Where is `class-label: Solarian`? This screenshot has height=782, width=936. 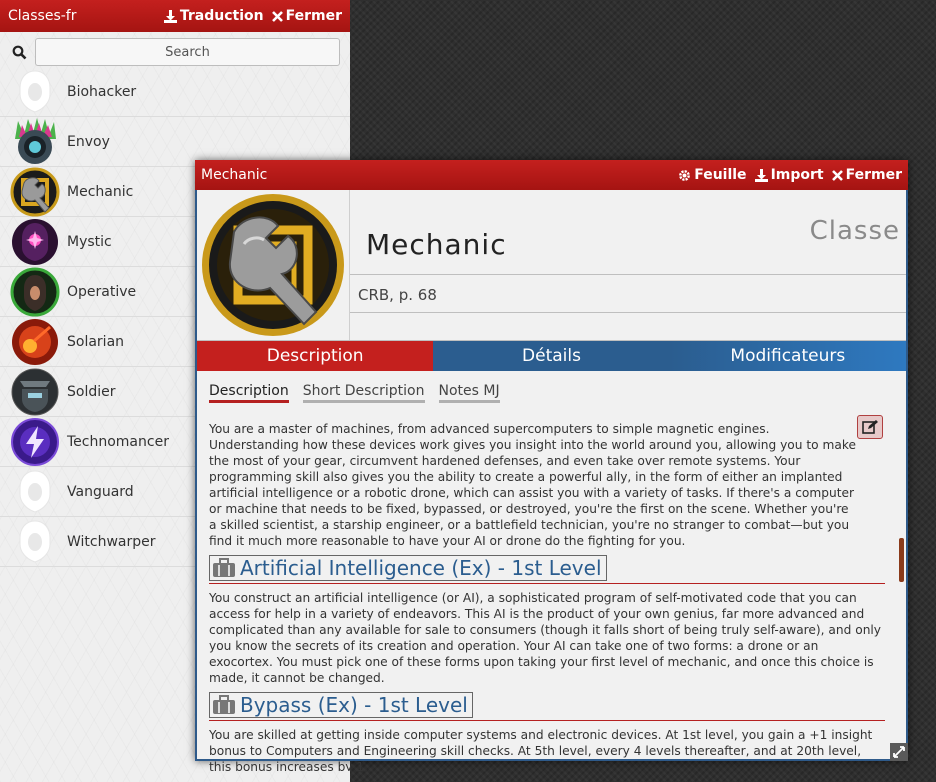
class-label: Solarian is located at coordinates (96, 341).